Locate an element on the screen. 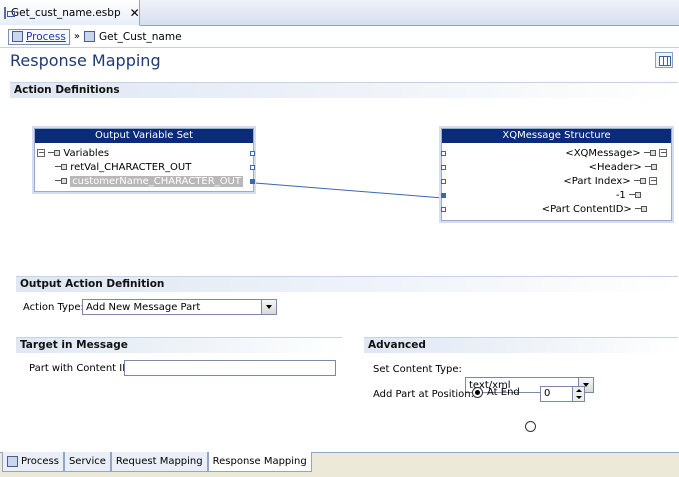 This screenshot has height=477, width=679. tab-process: Process is located at coordinates (33, 462).